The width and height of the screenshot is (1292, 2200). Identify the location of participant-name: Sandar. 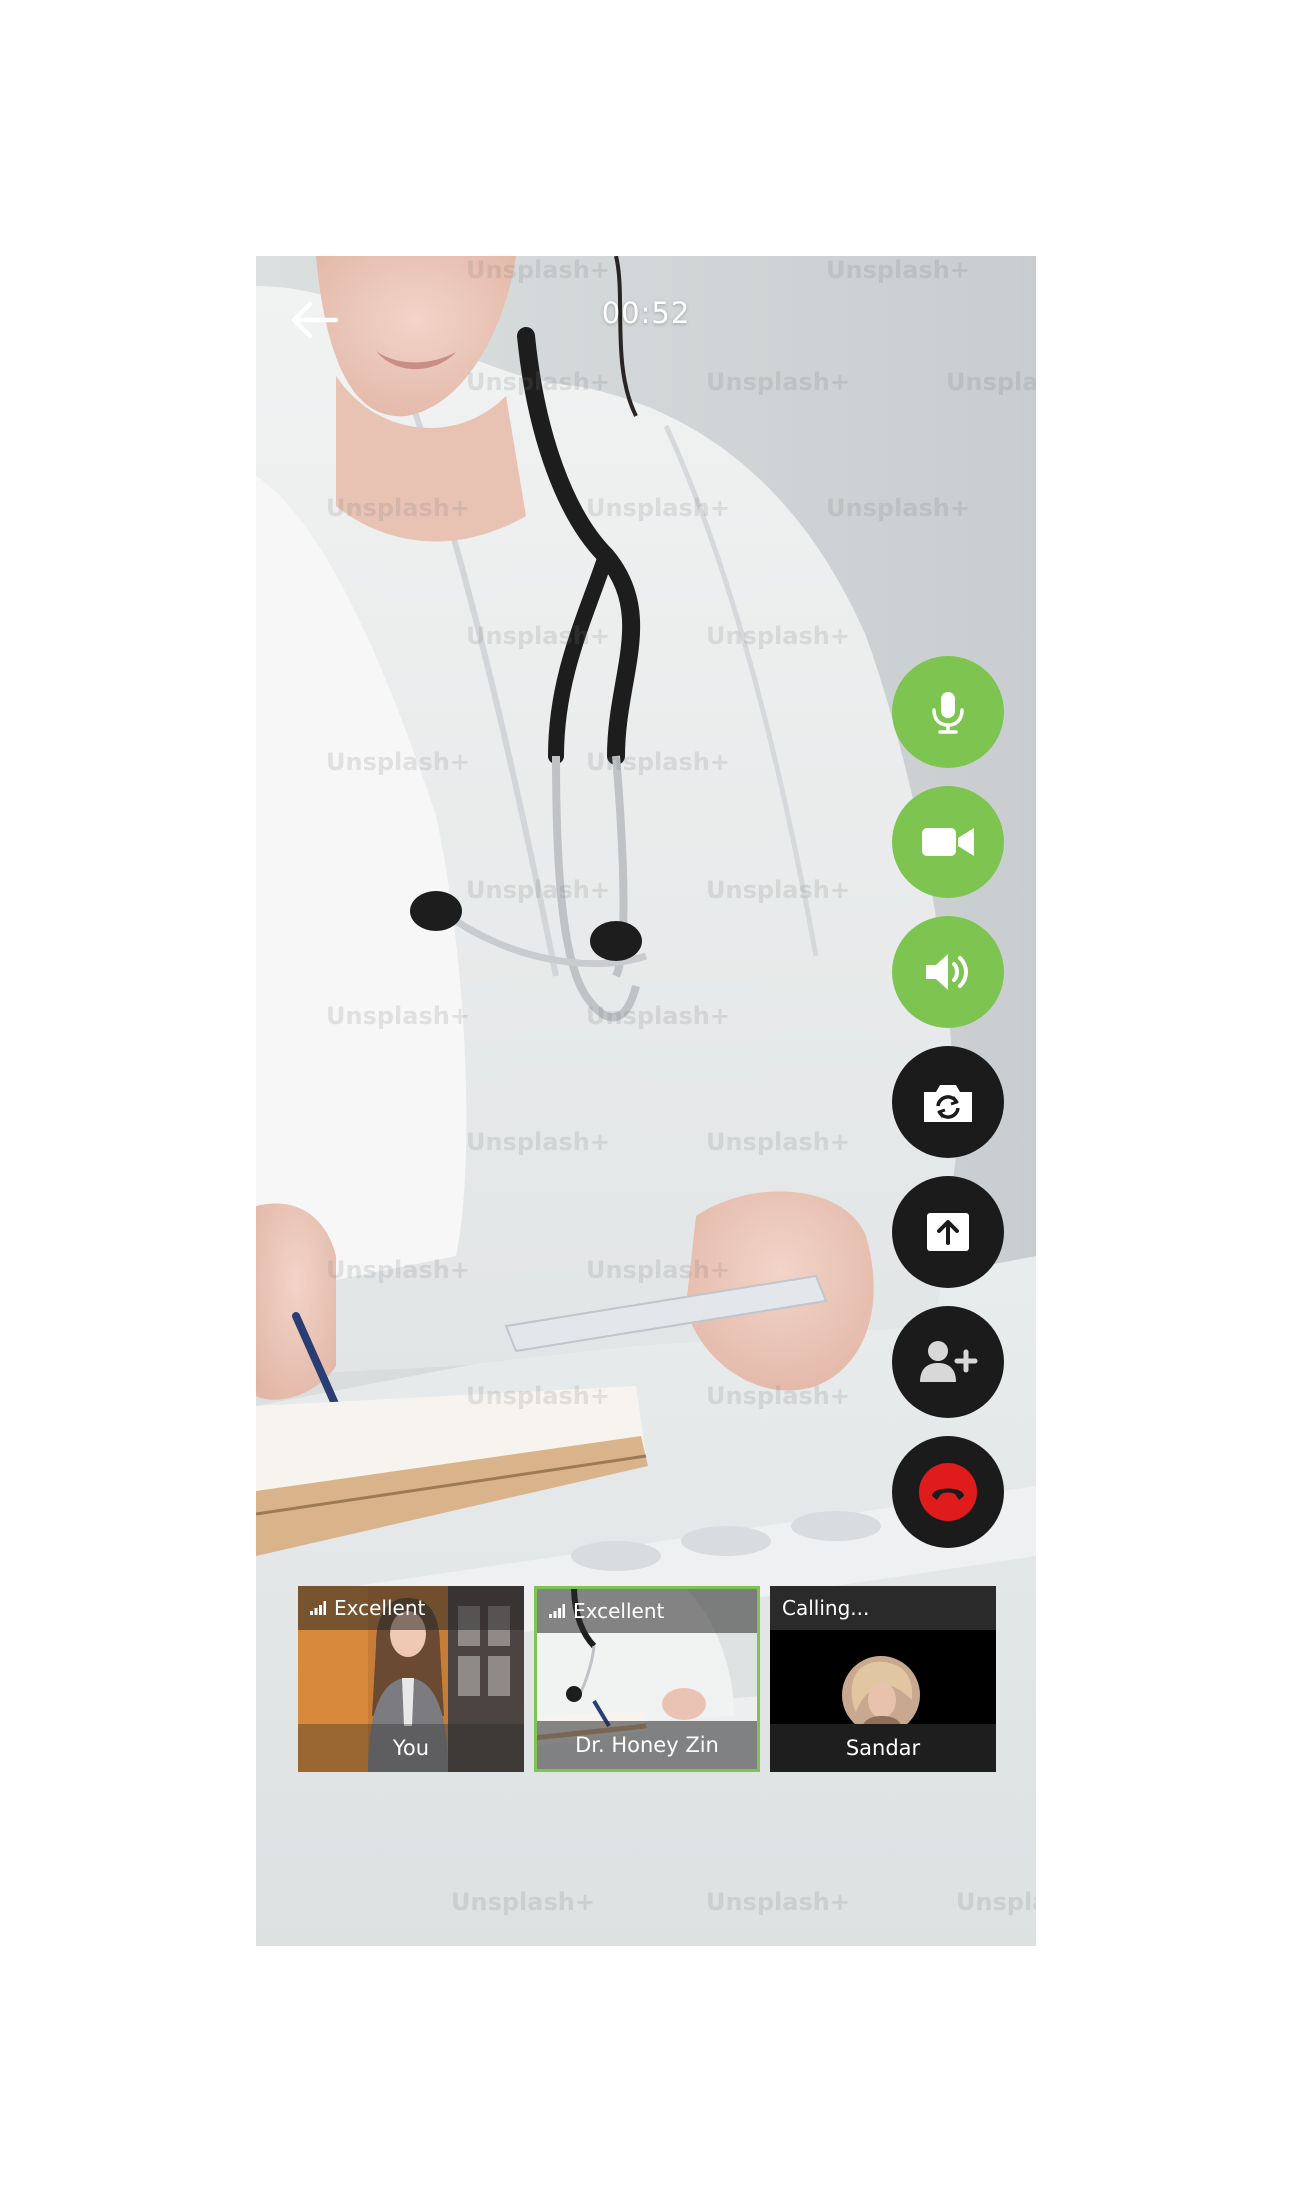
(883, 1748).